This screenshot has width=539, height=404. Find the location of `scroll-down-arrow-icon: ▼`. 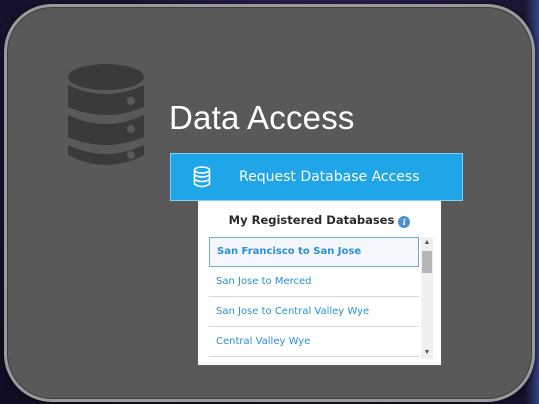

scroll-down-arrow-icon: ▼ is located at coordinates (427, 353).